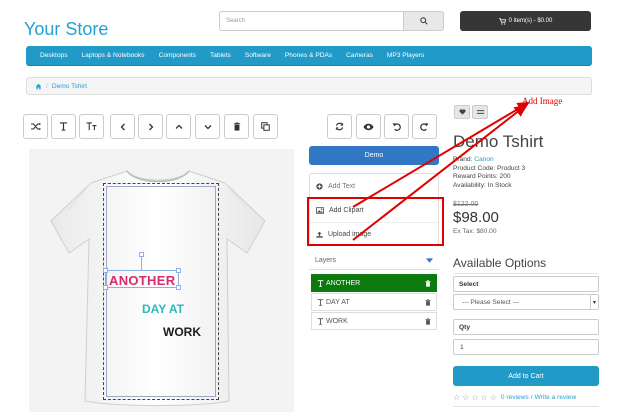 The width and height of the screenshot is (628, 419). I want to click on move-down-button, so click(207, 126).